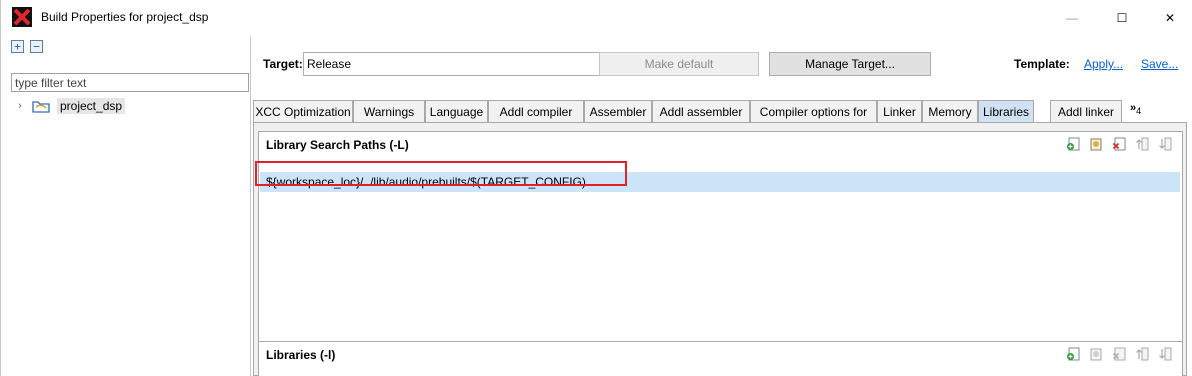  Describe the element at coordinates (20, 106) in the screenshot. I see `chevron-right-icon: ›` at that location.